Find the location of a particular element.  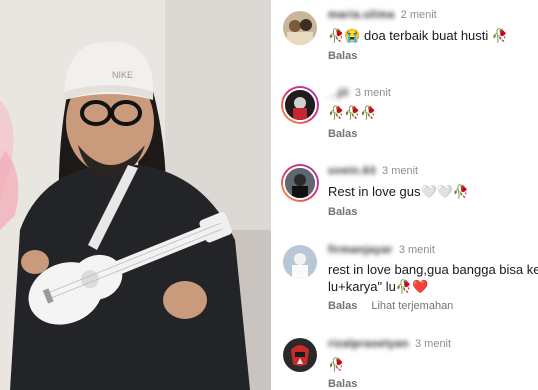

comment-meta: firmanjayar 3 menit is located at coordinates (381, 250).